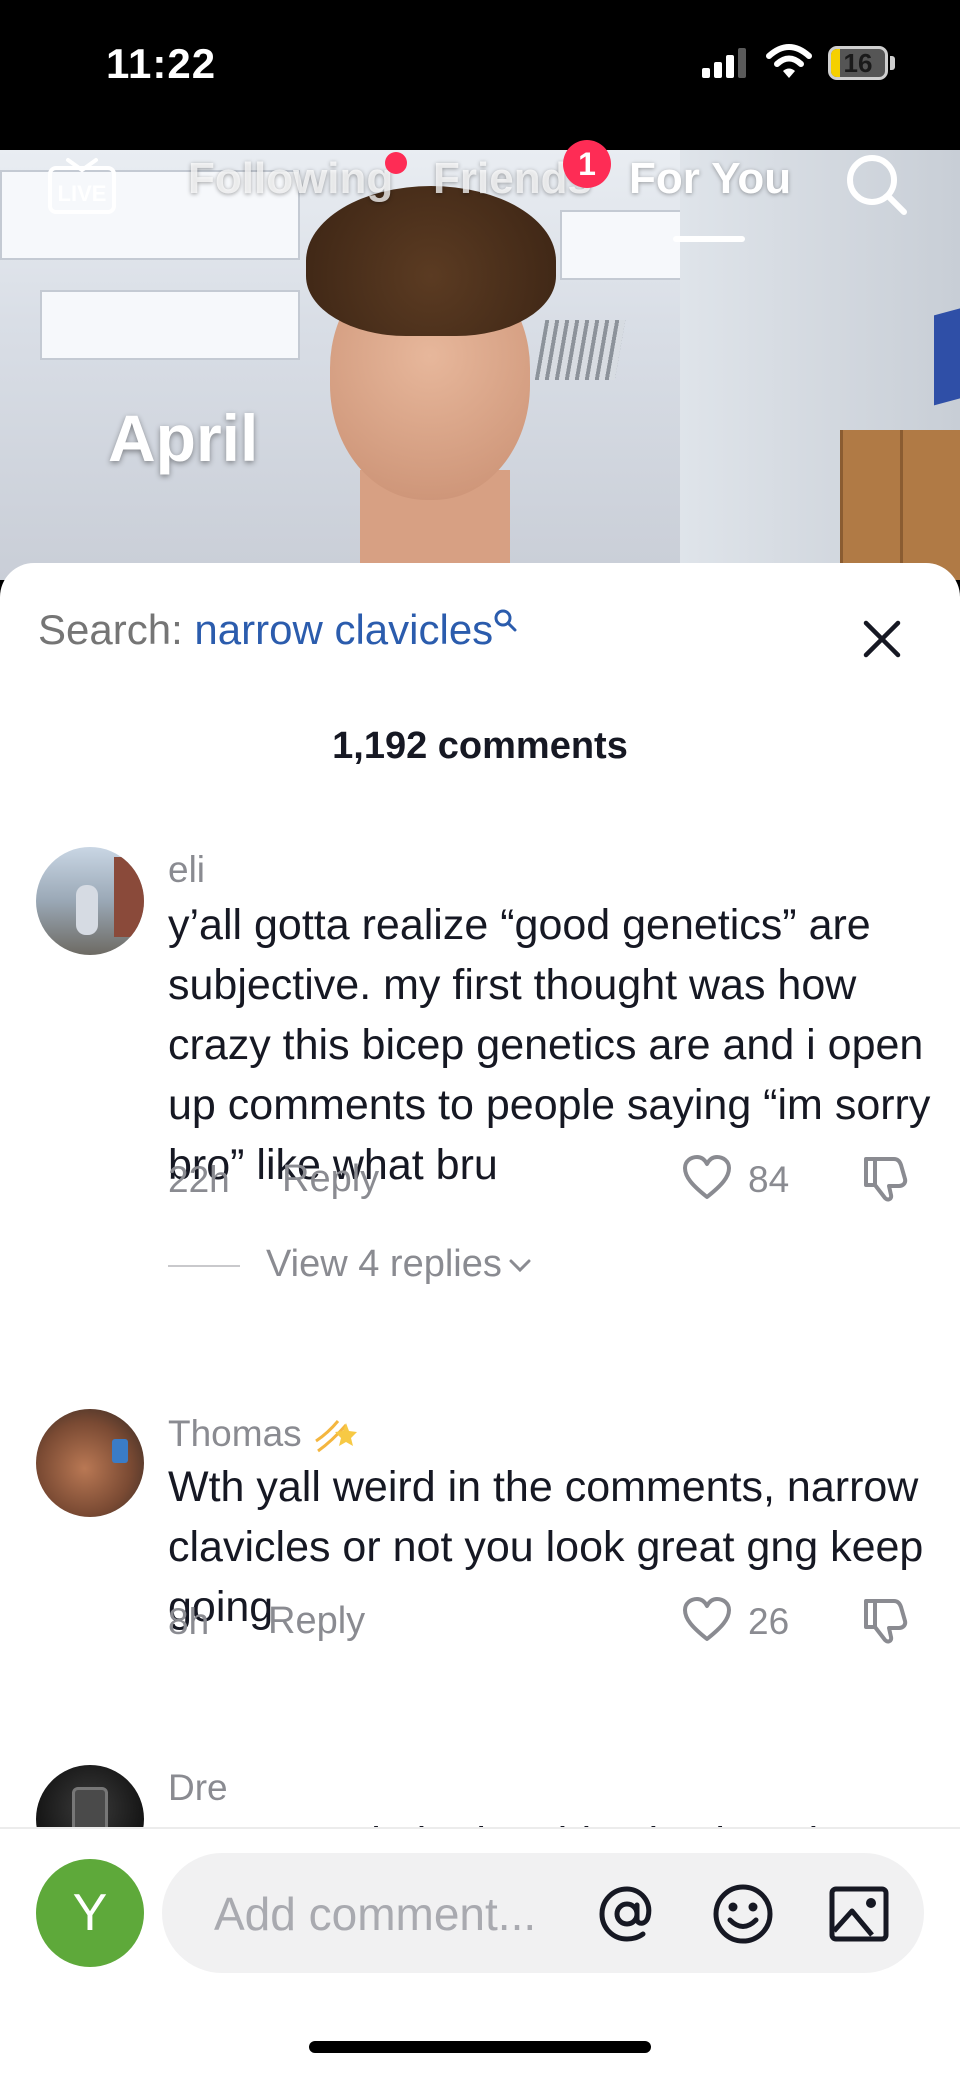 The height and width of the screenshot is (2079, 960). Describe the element at coordinates (520, 1266) in the screenshot. I see `chevron-down-icon` at that location.